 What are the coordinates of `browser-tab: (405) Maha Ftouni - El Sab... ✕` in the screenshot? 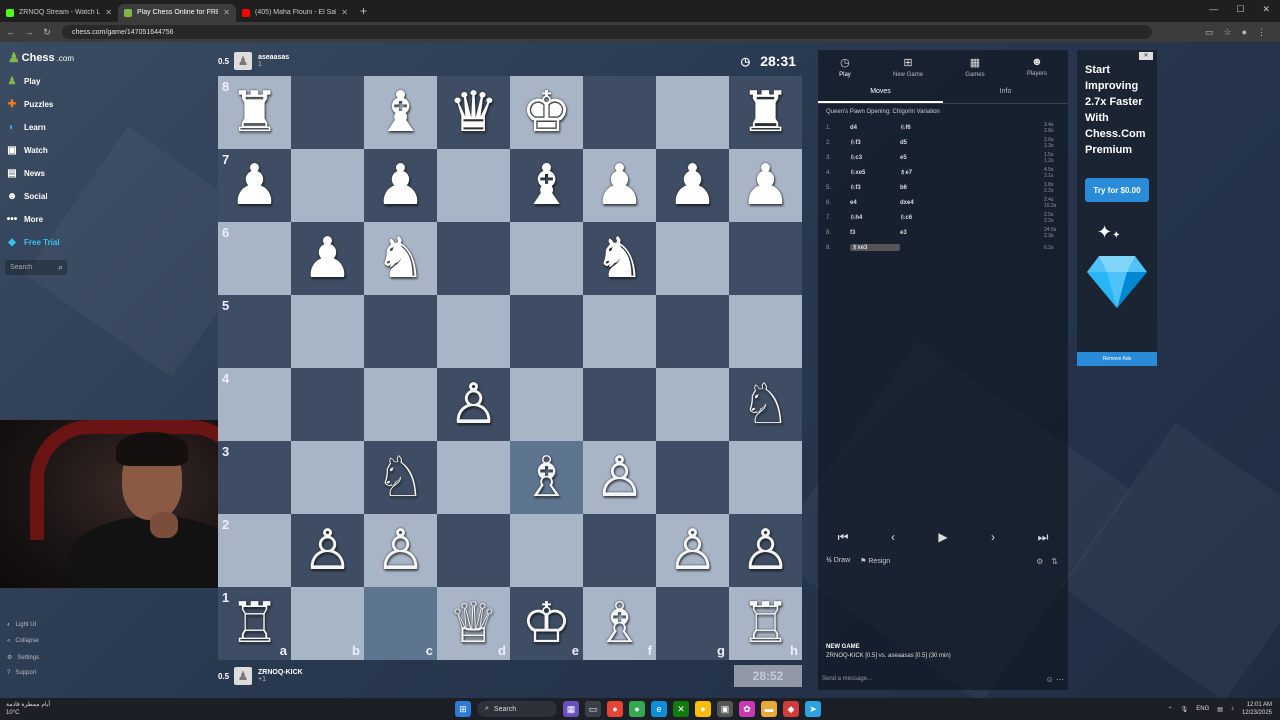 It's located at (295, 13).